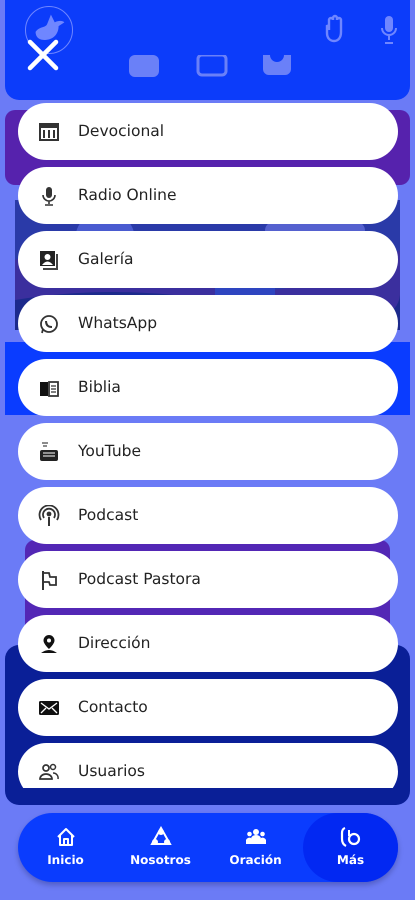 Image resolution: width=415 pixels, height=900 pixels. Describe the element at coordinates (350, 847) in the screenshot. I see `nav-tab: Más` at that location.